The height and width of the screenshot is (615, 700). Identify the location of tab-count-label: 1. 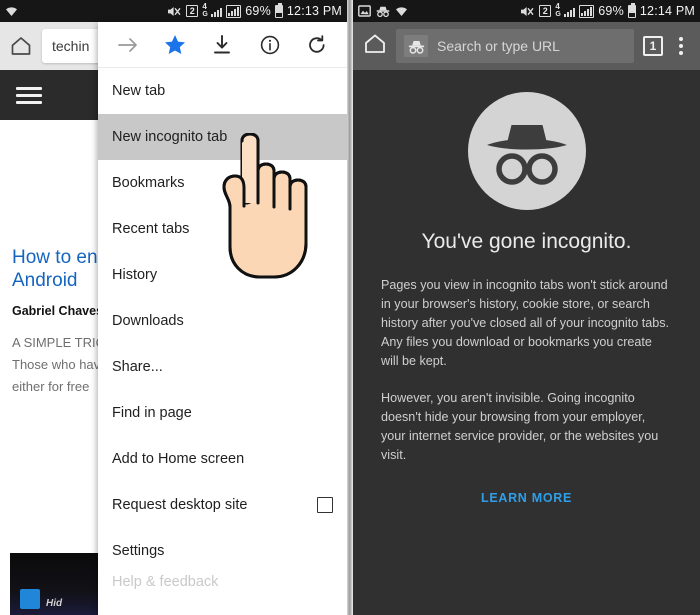
(653, 46).